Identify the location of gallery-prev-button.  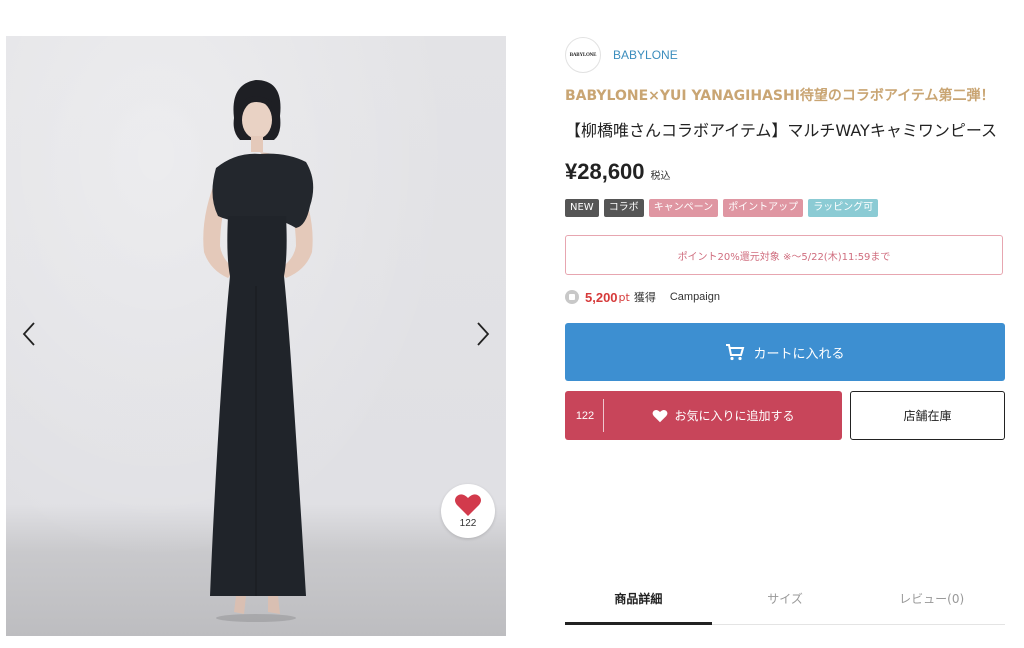
(29, 334).